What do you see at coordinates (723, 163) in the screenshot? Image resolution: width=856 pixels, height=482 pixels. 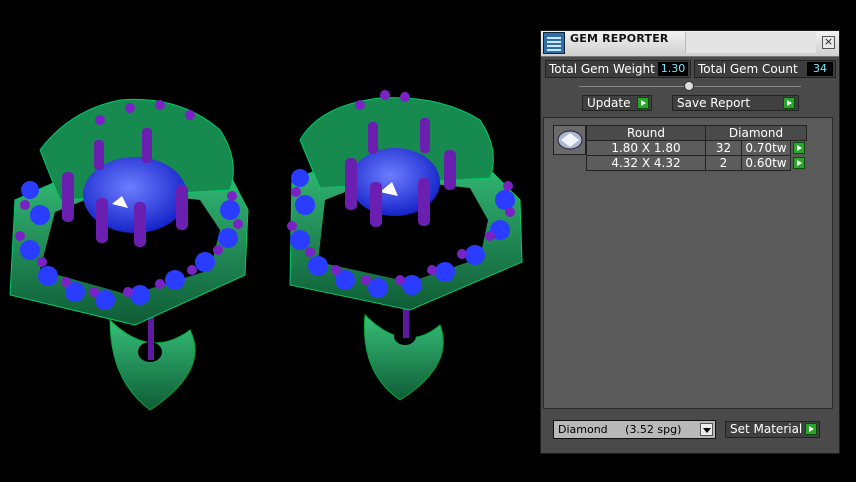 I see `row-count: 2` at bounding box center [723, 163].